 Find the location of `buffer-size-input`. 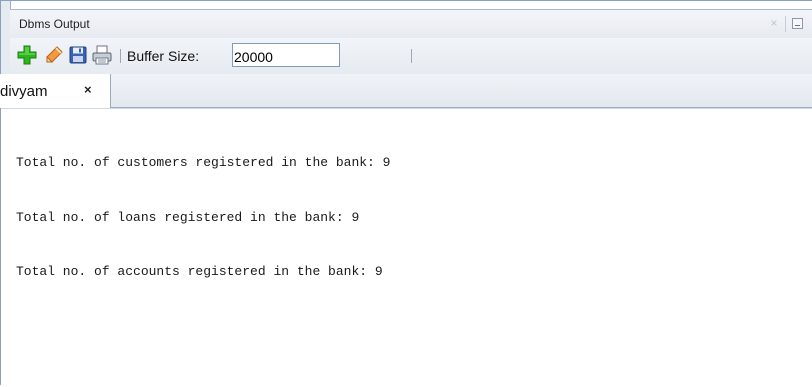

buffer-size-input is located at coordinates (286, 55).